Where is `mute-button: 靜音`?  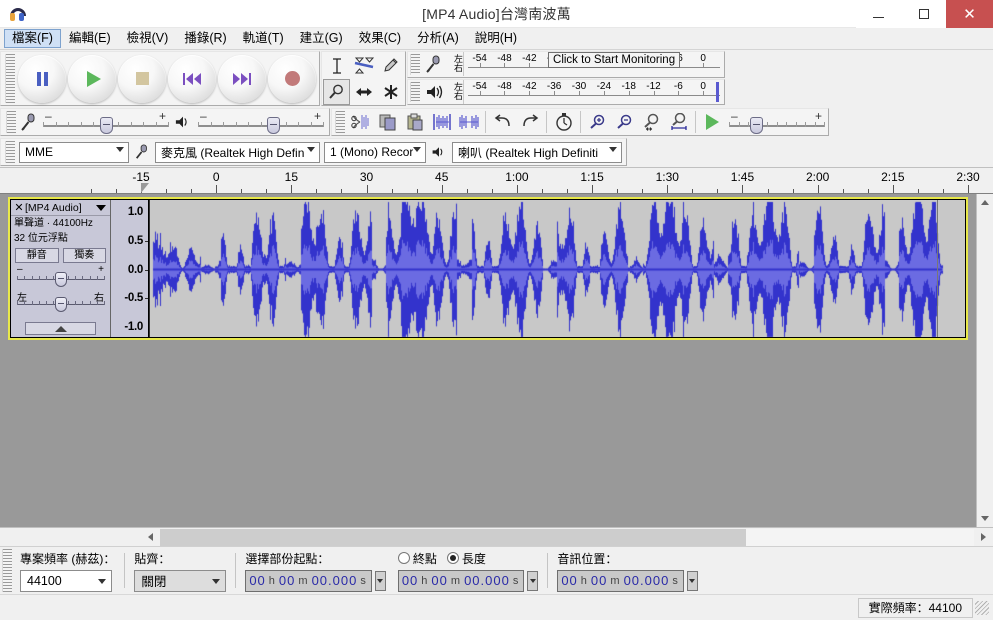
mute-button: 靜音 is located at coordinates (37, 255).